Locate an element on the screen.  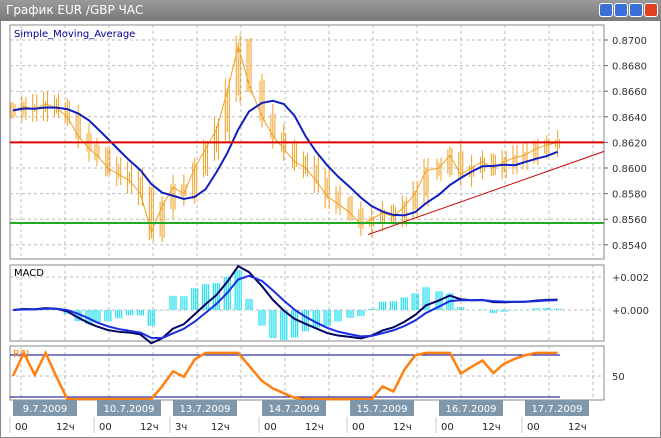
y-tick-label: 0.8580 is located at coordinates (629, 195).